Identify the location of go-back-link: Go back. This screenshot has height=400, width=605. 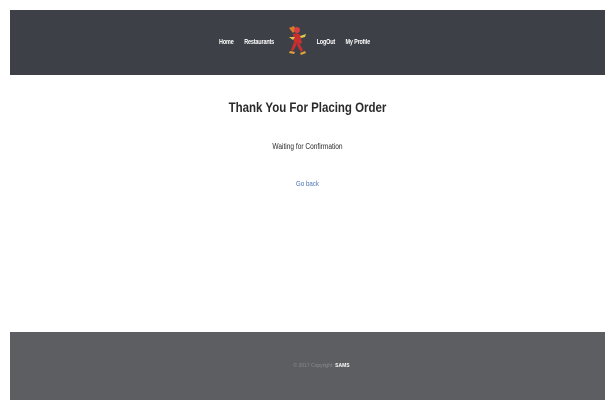
(308, 183).